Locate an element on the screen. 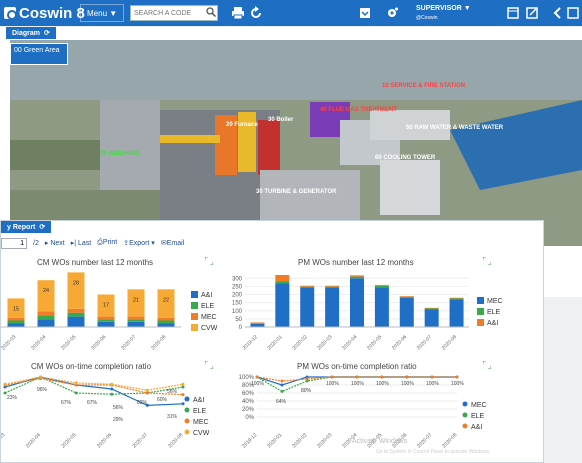 This screenshot has width=582, height=463. logout-icon is located at coordinates (573, 13).